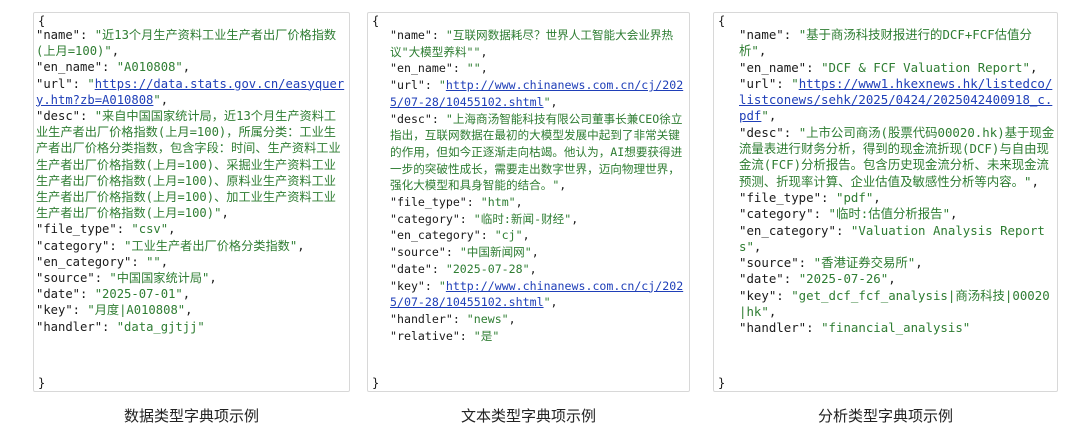 This screenshot has height=443, width=1080. Describe the element at coordinates (538, 252) in the screenshot. I see `field-source: "source": "中国新闻网",` at that location.